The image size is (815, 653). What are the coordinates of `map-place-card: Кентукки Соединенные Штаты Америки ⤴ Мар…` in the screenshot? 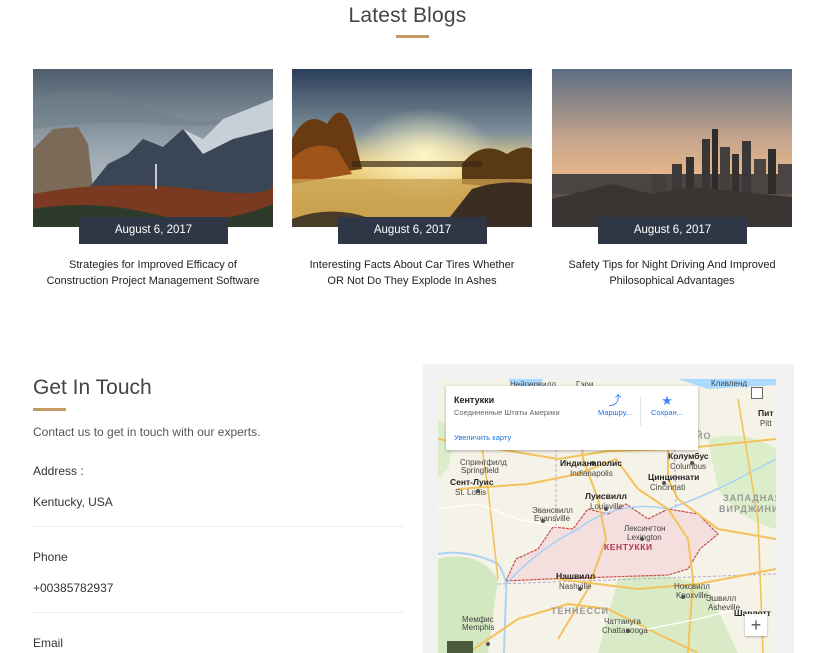 It's located at (572, 418).